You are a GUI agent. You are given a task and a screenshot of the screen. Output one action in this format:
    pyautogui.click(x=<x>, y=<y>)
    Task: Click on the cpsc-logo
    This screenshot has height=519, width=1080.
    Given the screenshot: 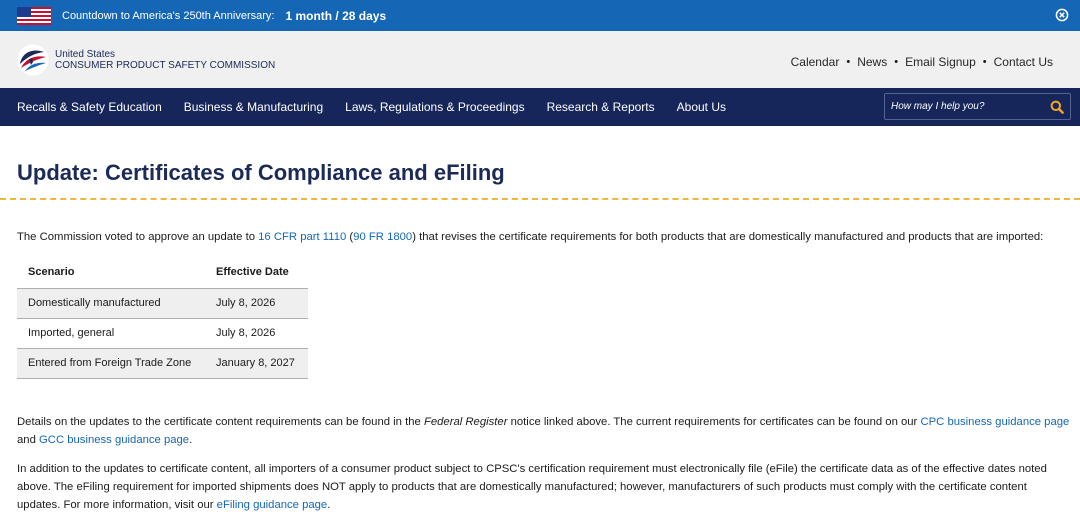 What is the action you would take?
    pyautogui.click(x=33, y=60)
    